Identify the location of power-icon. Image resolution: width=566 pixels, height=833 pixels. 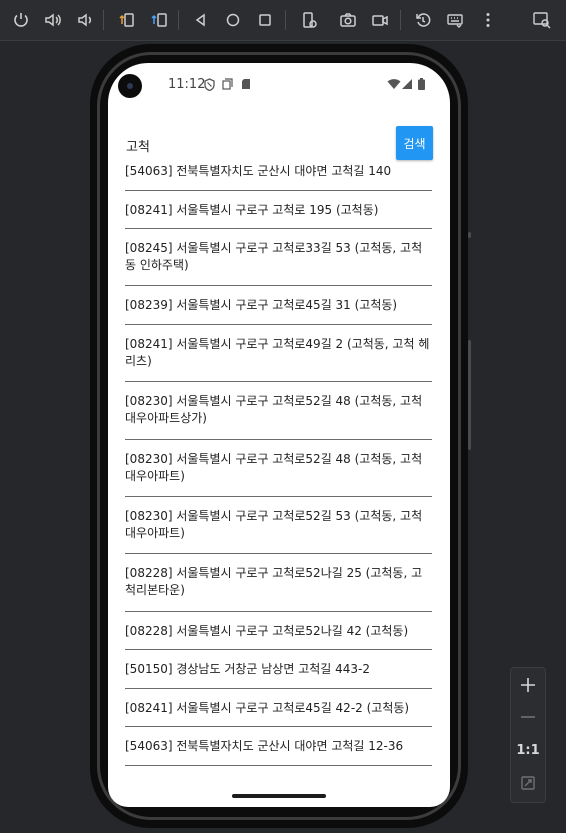
(21, 20).